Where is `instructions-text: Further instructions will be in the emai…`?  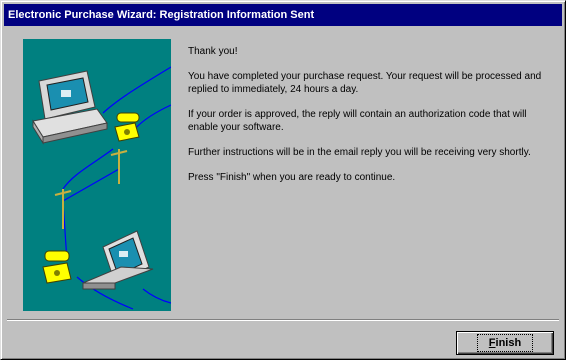
instructions-text: Further instructions will be in the emai… is located at coordinates (359, 152).